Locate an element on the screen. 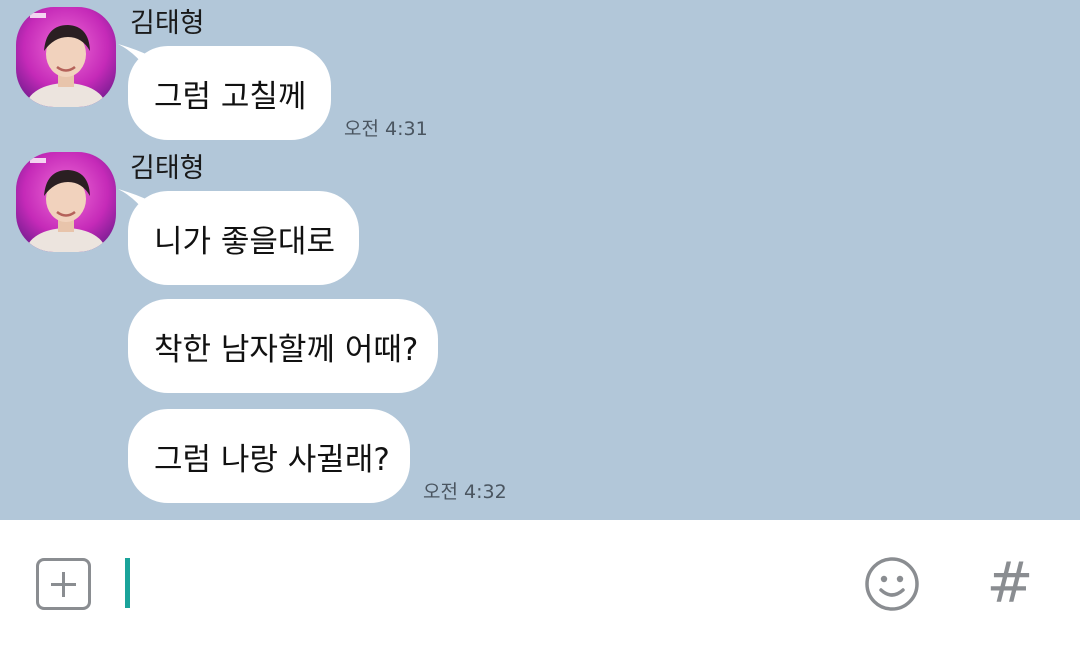 This screenshot has width=1080, height=647. message-bubble: 니가 좋을대로 is located at coordinates (243, 238).